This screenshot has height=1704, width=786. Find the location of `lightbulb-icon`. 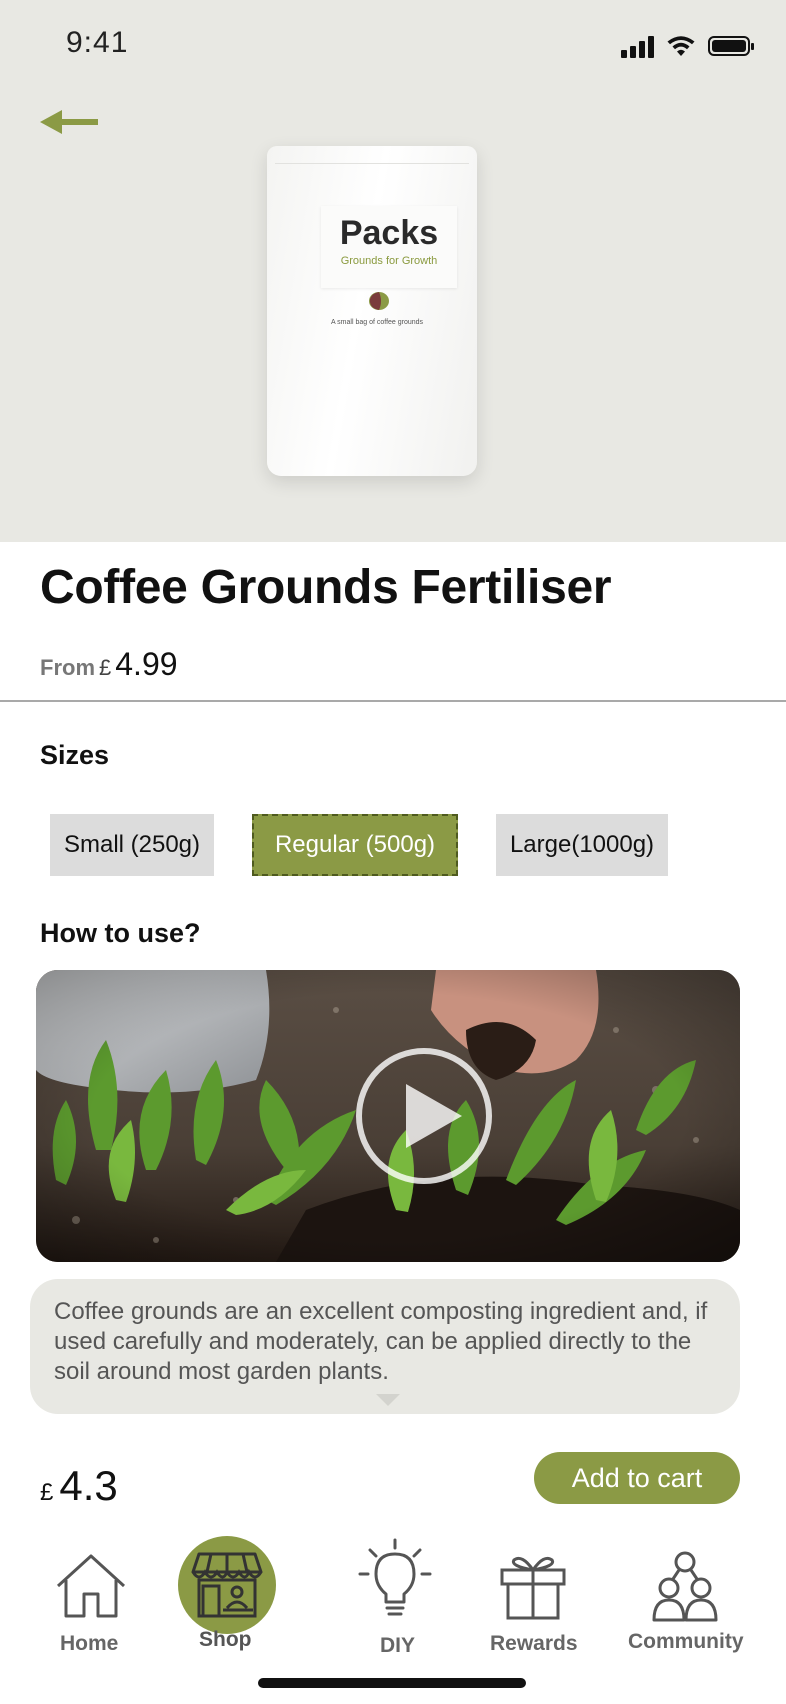

lightbulb-icon is located at coordinates (395, 1577).